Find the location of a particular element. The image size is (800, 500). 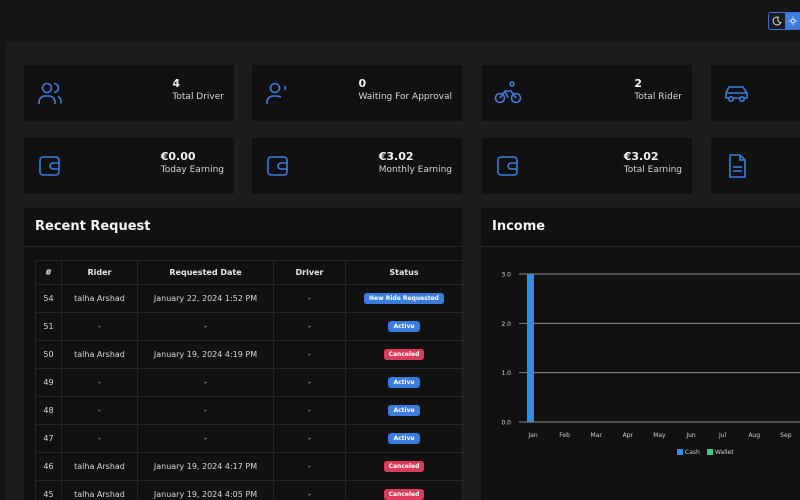

cell-id: 45 is located at coordinates (48, 490).